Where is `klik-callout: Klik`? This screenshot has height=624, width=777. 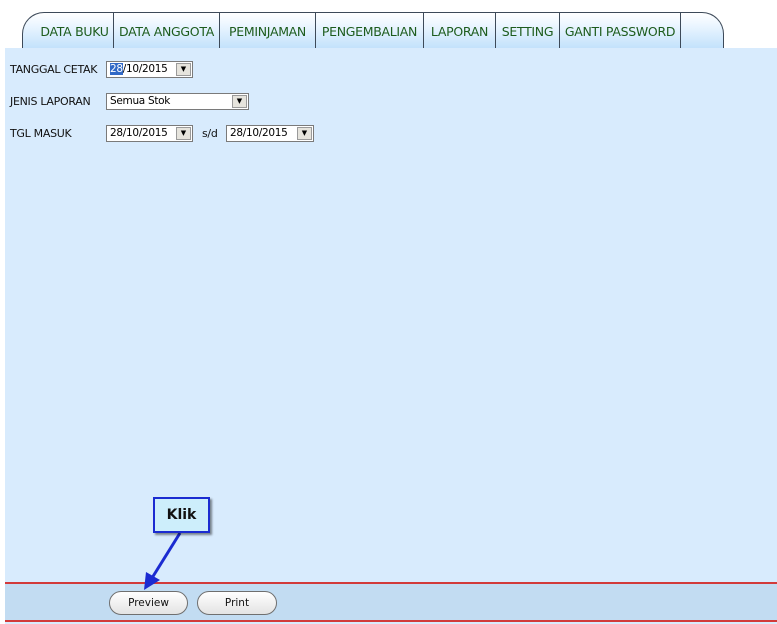 klik-callout: Klik is located at coordinates (181, 515).